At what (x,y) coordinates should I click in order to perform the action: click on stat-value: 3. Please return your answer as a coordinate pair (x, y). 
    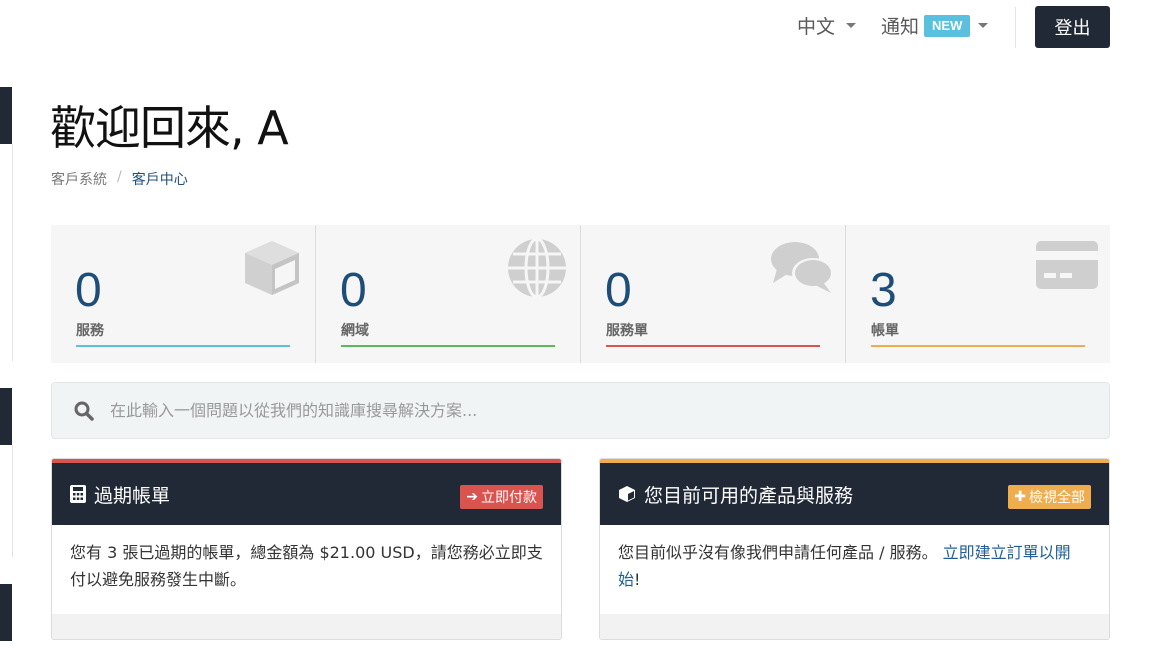
    Looking at the image, I should click on (883, 290).